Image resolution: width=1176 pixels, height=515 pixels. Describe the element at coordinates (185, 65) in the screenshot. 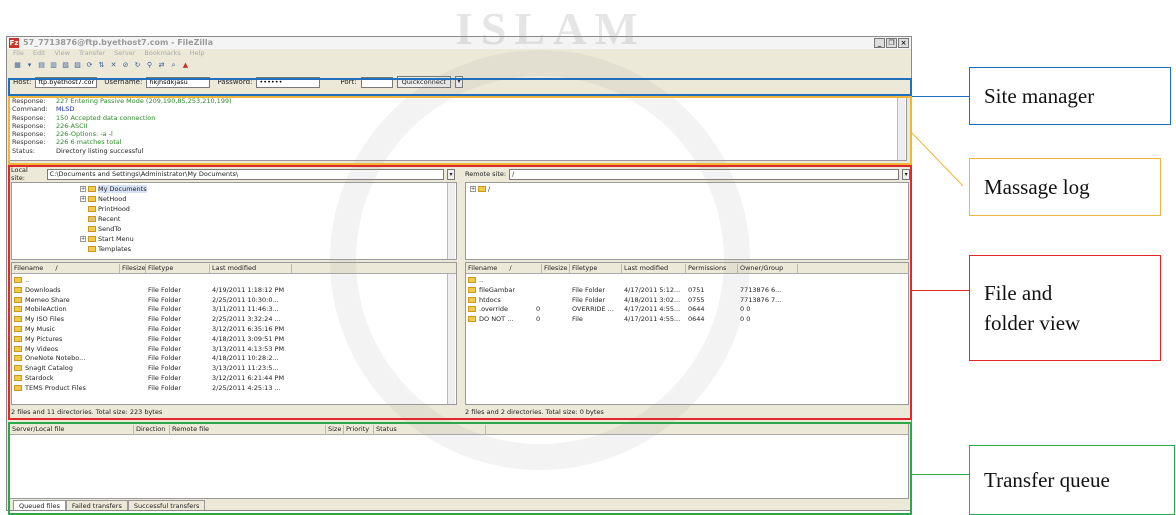

I see `filezilla-icon: ▲` at that location.